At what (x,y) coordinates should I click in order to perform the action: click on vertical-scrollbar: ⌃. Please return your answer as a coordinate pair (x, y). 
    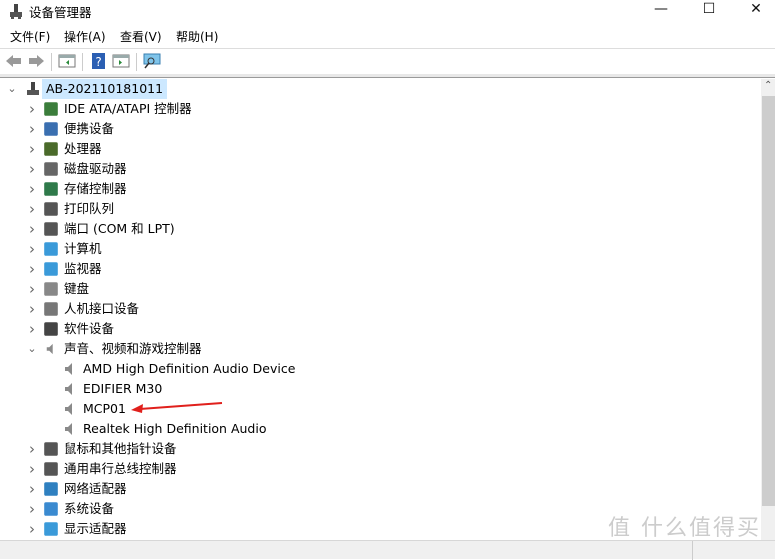
    Looking at the image, I should click on (768, 309).